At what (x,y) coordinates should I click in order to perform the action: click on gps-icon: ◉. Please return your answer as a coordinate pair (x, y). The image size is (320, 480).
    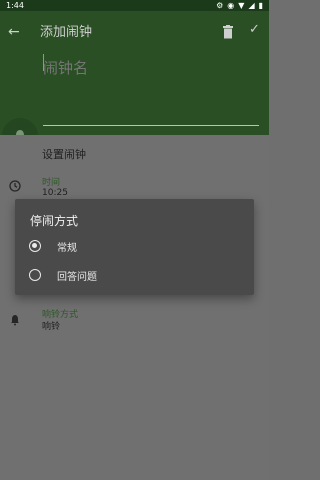
    Looking at the image, I should click on (231, 5).